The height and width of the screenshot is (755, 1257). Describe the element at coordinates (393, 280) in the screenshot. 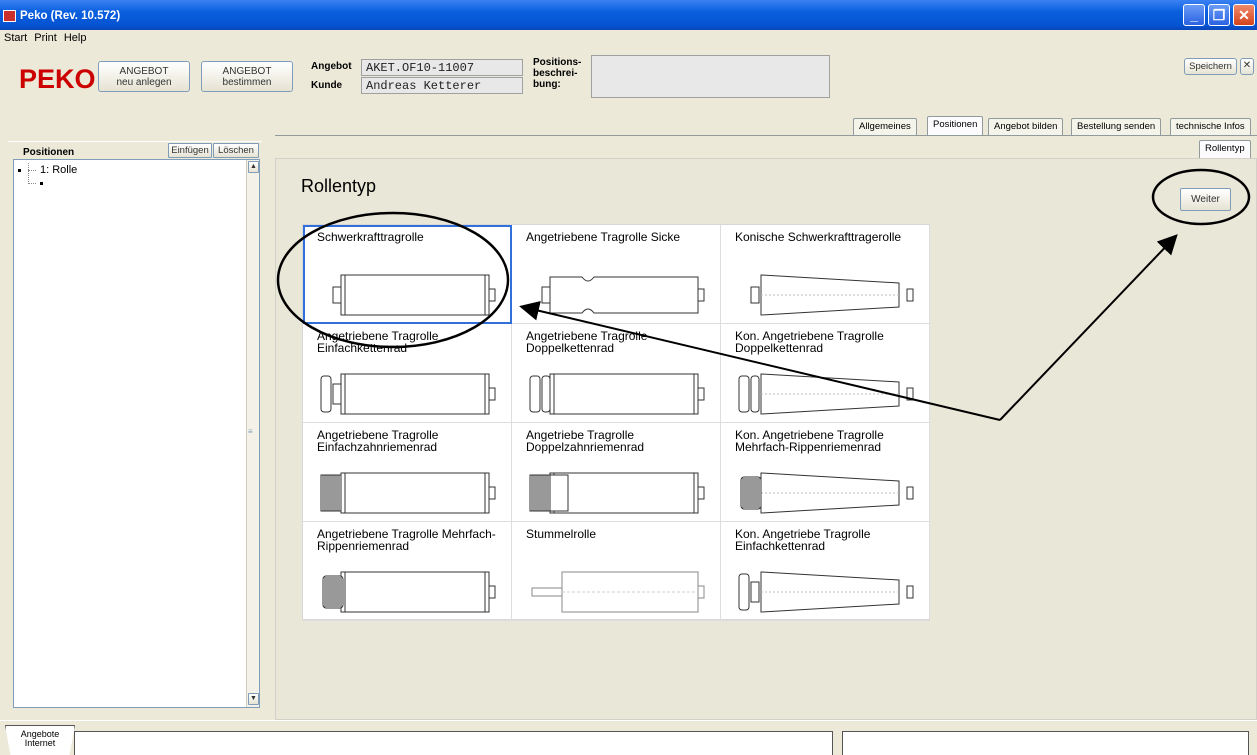

I see `annotation-ellipse-roller` at that location.